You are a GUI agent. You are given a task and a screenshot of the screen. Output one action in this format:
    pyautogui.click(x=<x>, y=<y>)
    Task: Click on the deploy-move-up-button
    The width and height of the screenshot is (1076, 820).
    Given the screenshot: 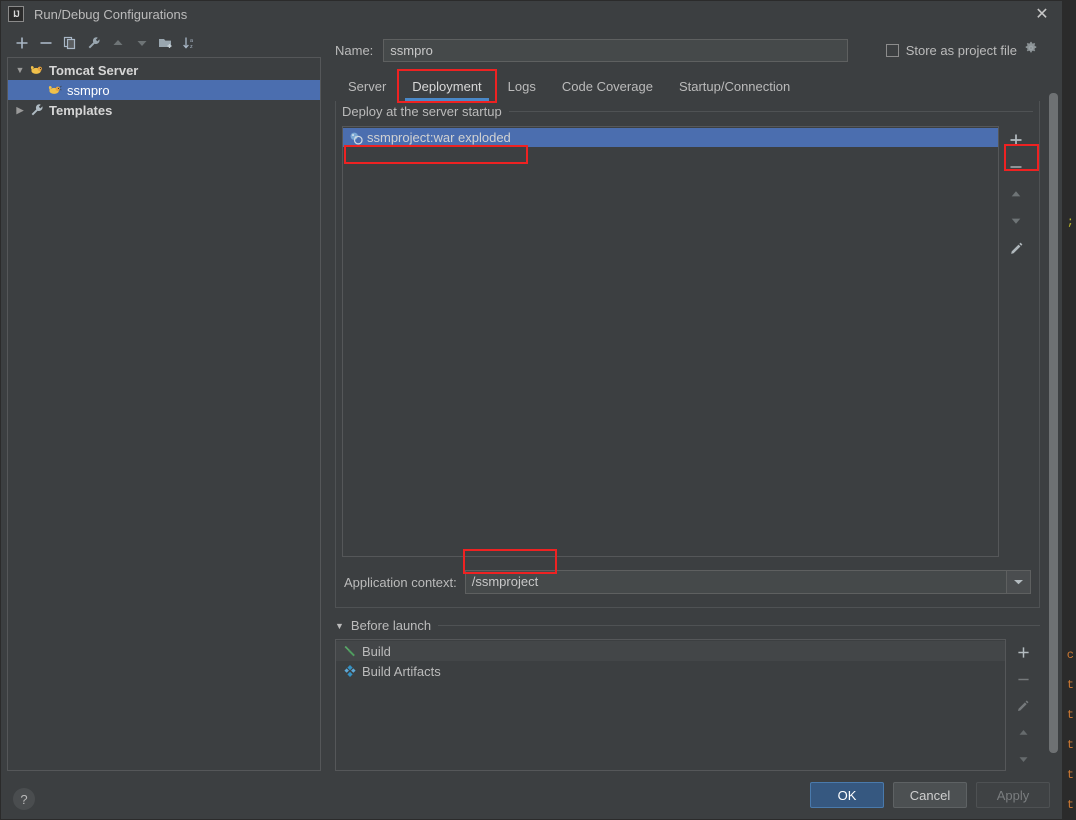 What is the action you would take?
    pyautogui.click(x=1016, y=194)
    